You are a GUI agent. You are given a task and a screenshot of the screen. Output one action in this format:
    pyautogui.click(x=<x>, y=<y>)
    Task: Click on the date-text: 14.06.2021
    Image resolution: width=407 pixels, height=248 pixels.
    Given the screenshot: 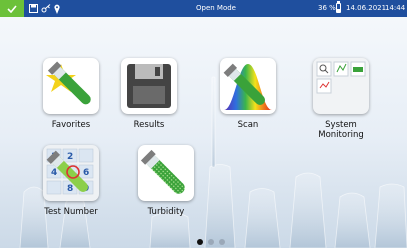 What is the action you would take?
    pyautogui.click(x=366, y=8)
    